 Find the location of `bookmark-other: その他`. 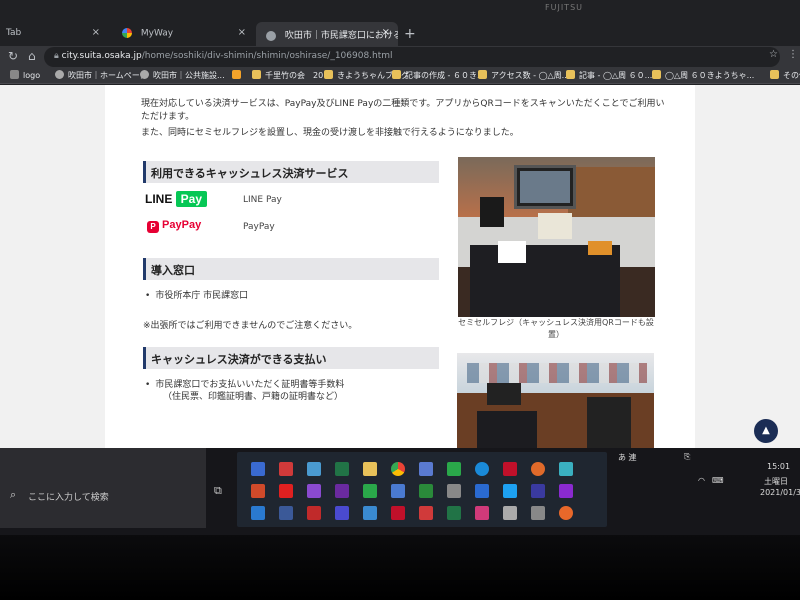

bookmark-other: その他 is located at coordinates (785, 75).